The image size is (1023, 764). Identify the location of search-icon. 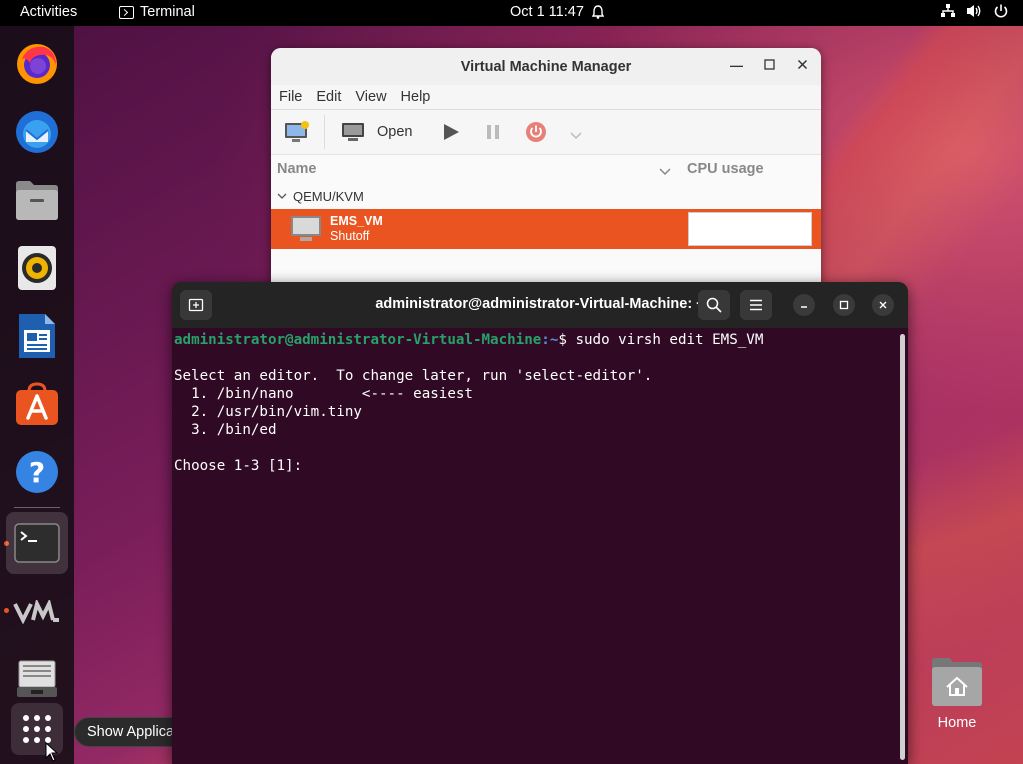
(714, 305).